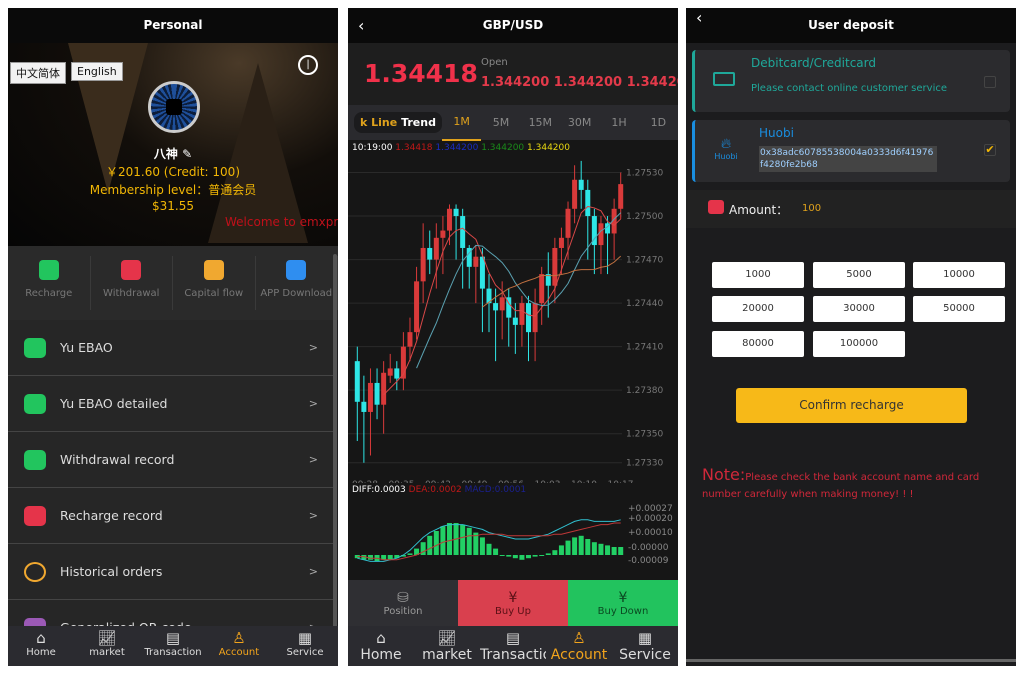 The width and height of the screenshot is (1024, 674). Describe the element at coordinates (990, 82) in the screenshot. I see `checkbox` at that location.